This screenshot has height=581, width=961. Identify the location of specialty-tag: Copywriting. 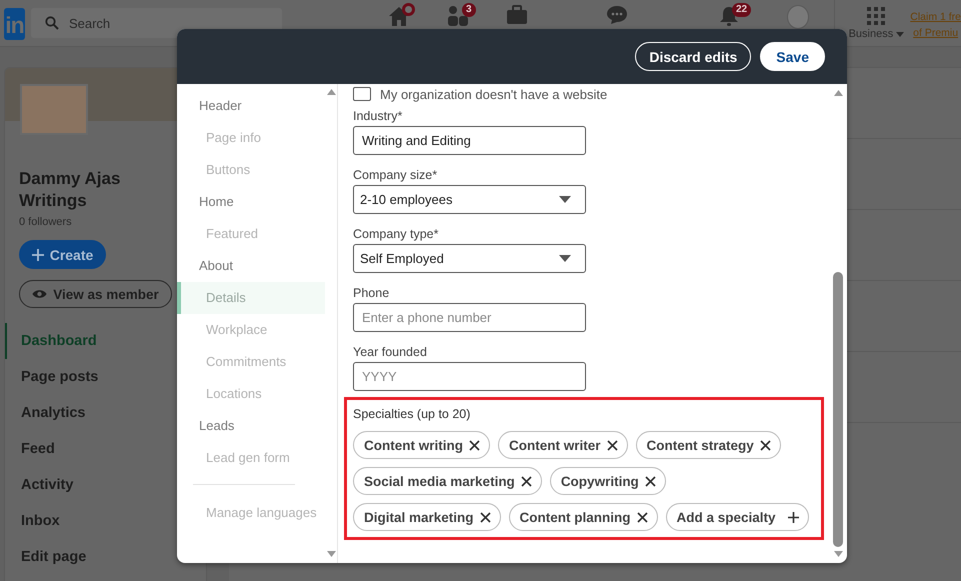
(608, 481).